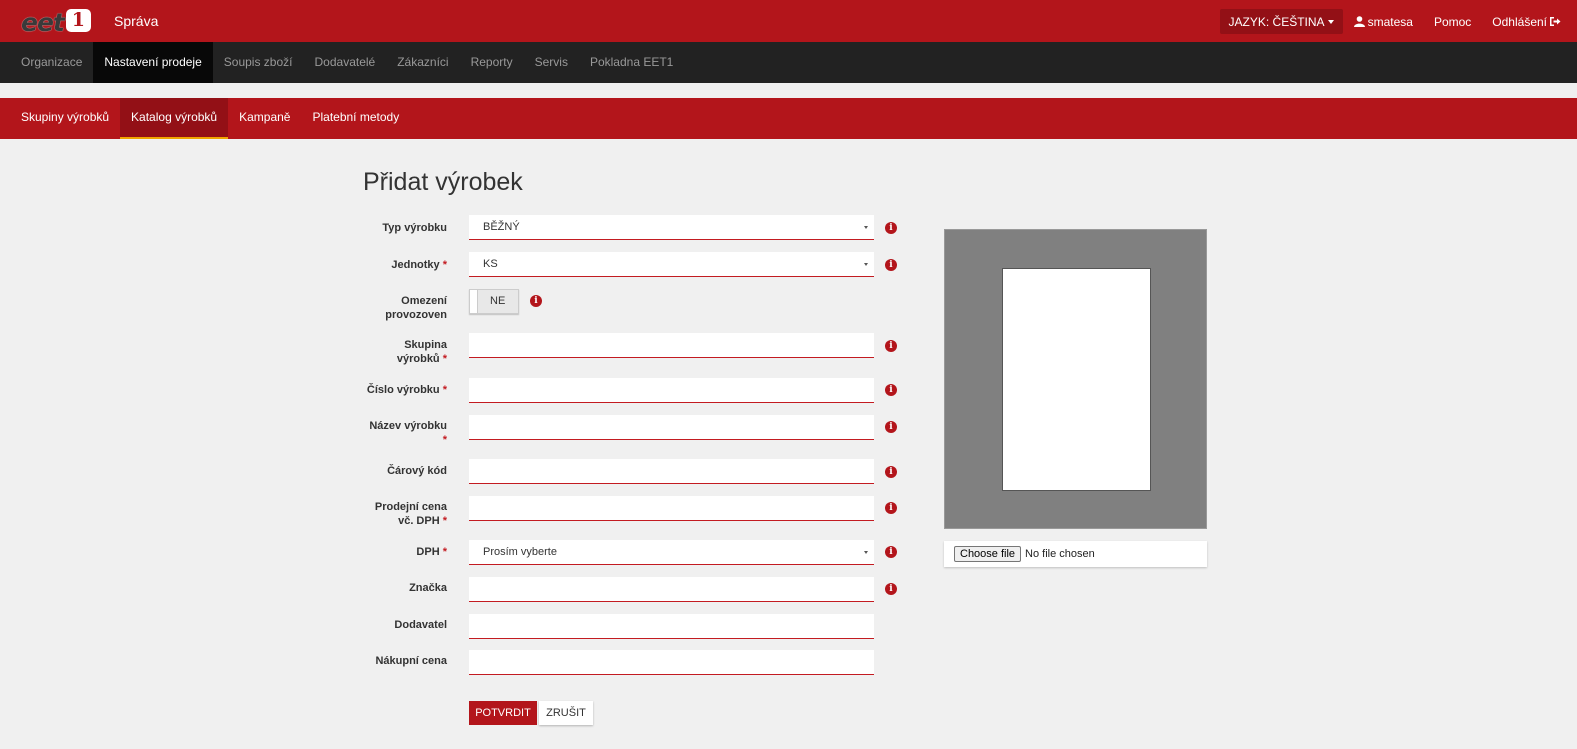 This screenshot has width=1577, height=749. What do you see at coordinates (414, 228) in the screenshot?
I see `label-text: Typ výrobku` at bounding box center [414, 228].